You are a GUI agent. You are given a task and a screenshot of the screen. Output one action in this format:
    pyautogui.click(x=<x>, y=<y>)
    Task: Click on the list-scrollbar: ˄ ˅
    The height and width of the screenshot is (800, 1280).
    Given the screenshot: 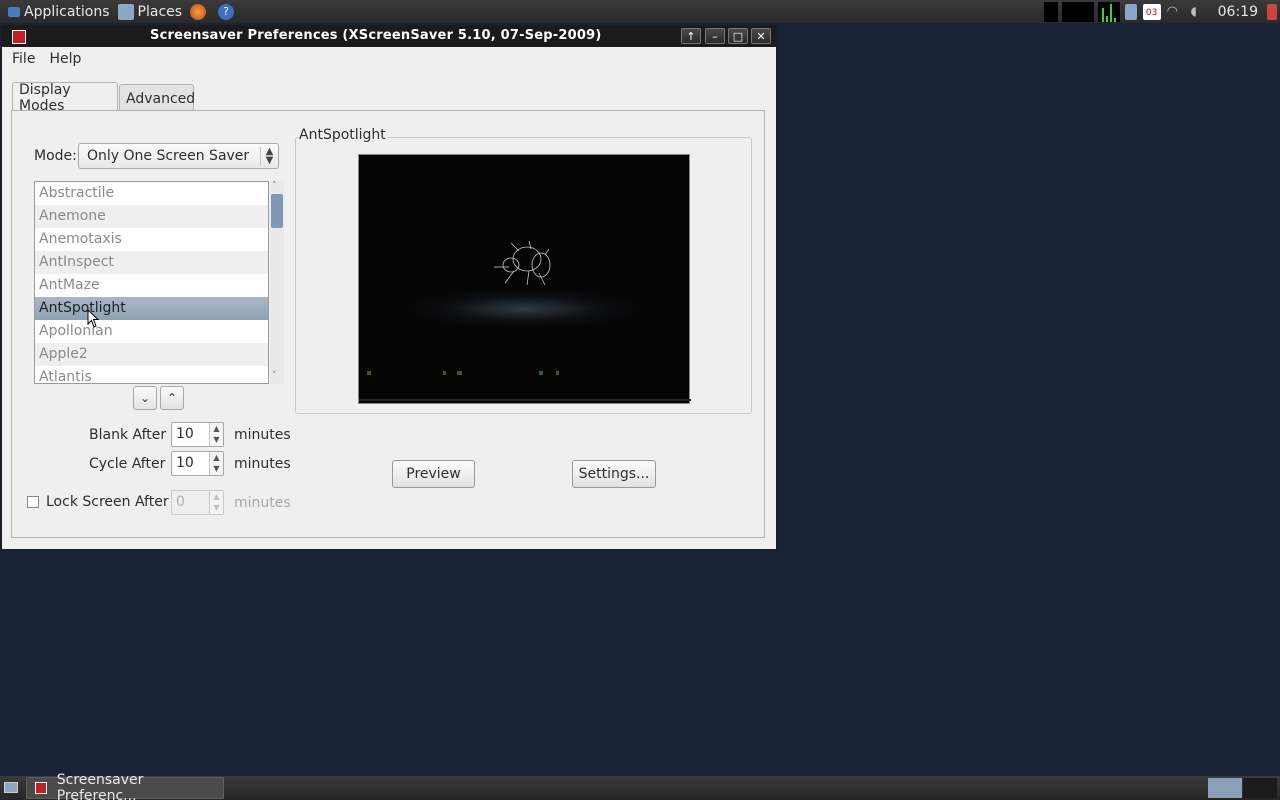 What is the action you would take?
    pyautogui.click(x=277, y=282)
    